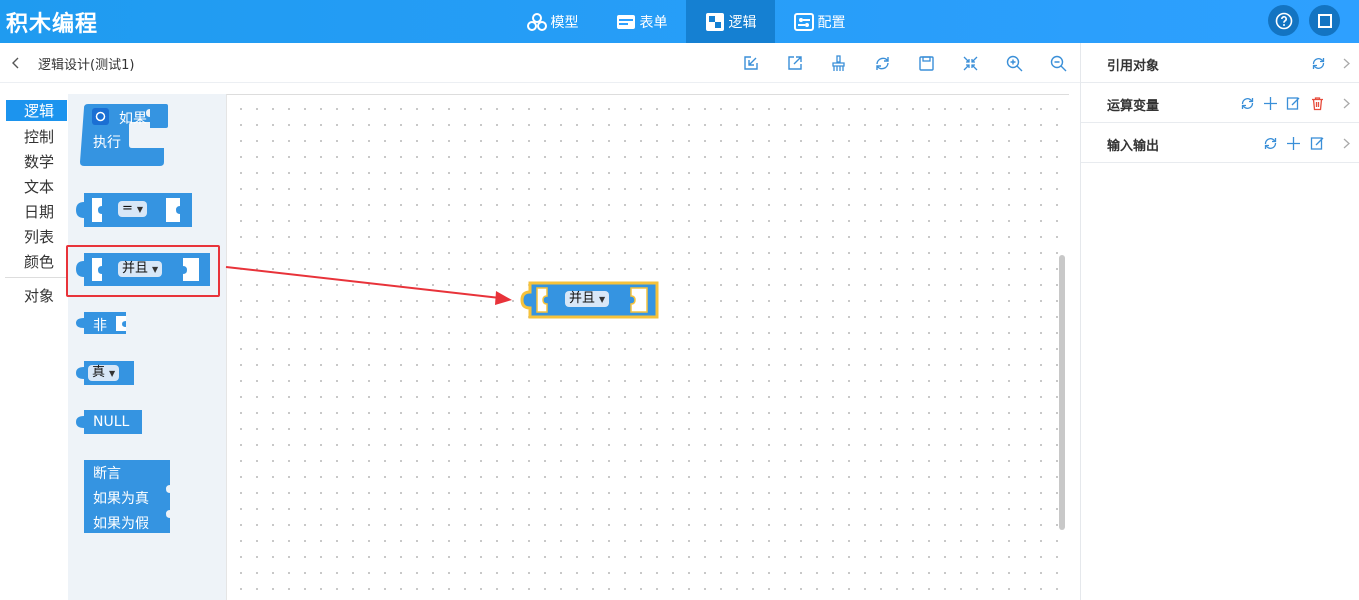  I want to click on not-label: 非, so click(100, 326).